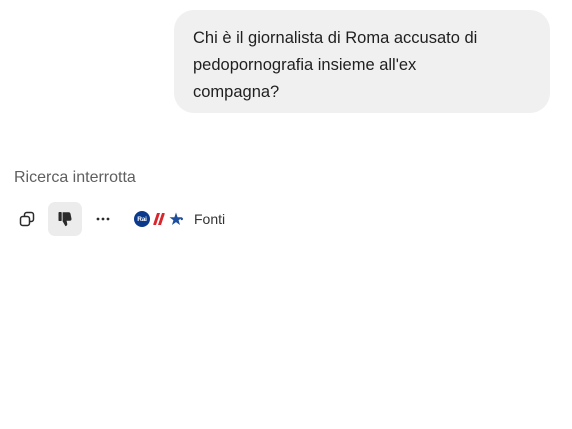 This screenshot has height=429, width=572. I want to click on response-status: Ricerca interrotta, so click(75, 177).